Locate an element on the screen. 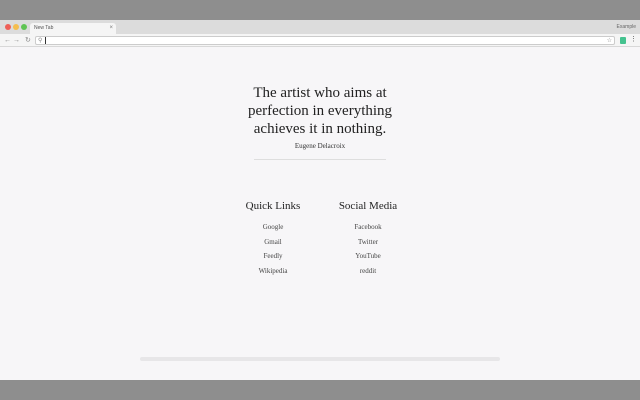  link-feedly: Feedly is located at coordinates (273, 256).